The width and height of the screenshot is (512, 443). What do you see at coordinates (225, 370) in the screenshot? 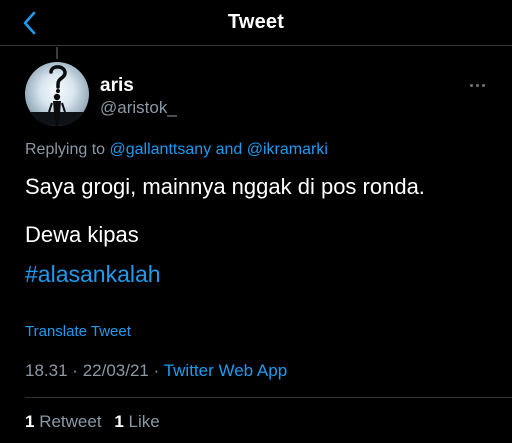
I see `tweet-source-link: Twitter Web App` at bounding box center [225, 370].